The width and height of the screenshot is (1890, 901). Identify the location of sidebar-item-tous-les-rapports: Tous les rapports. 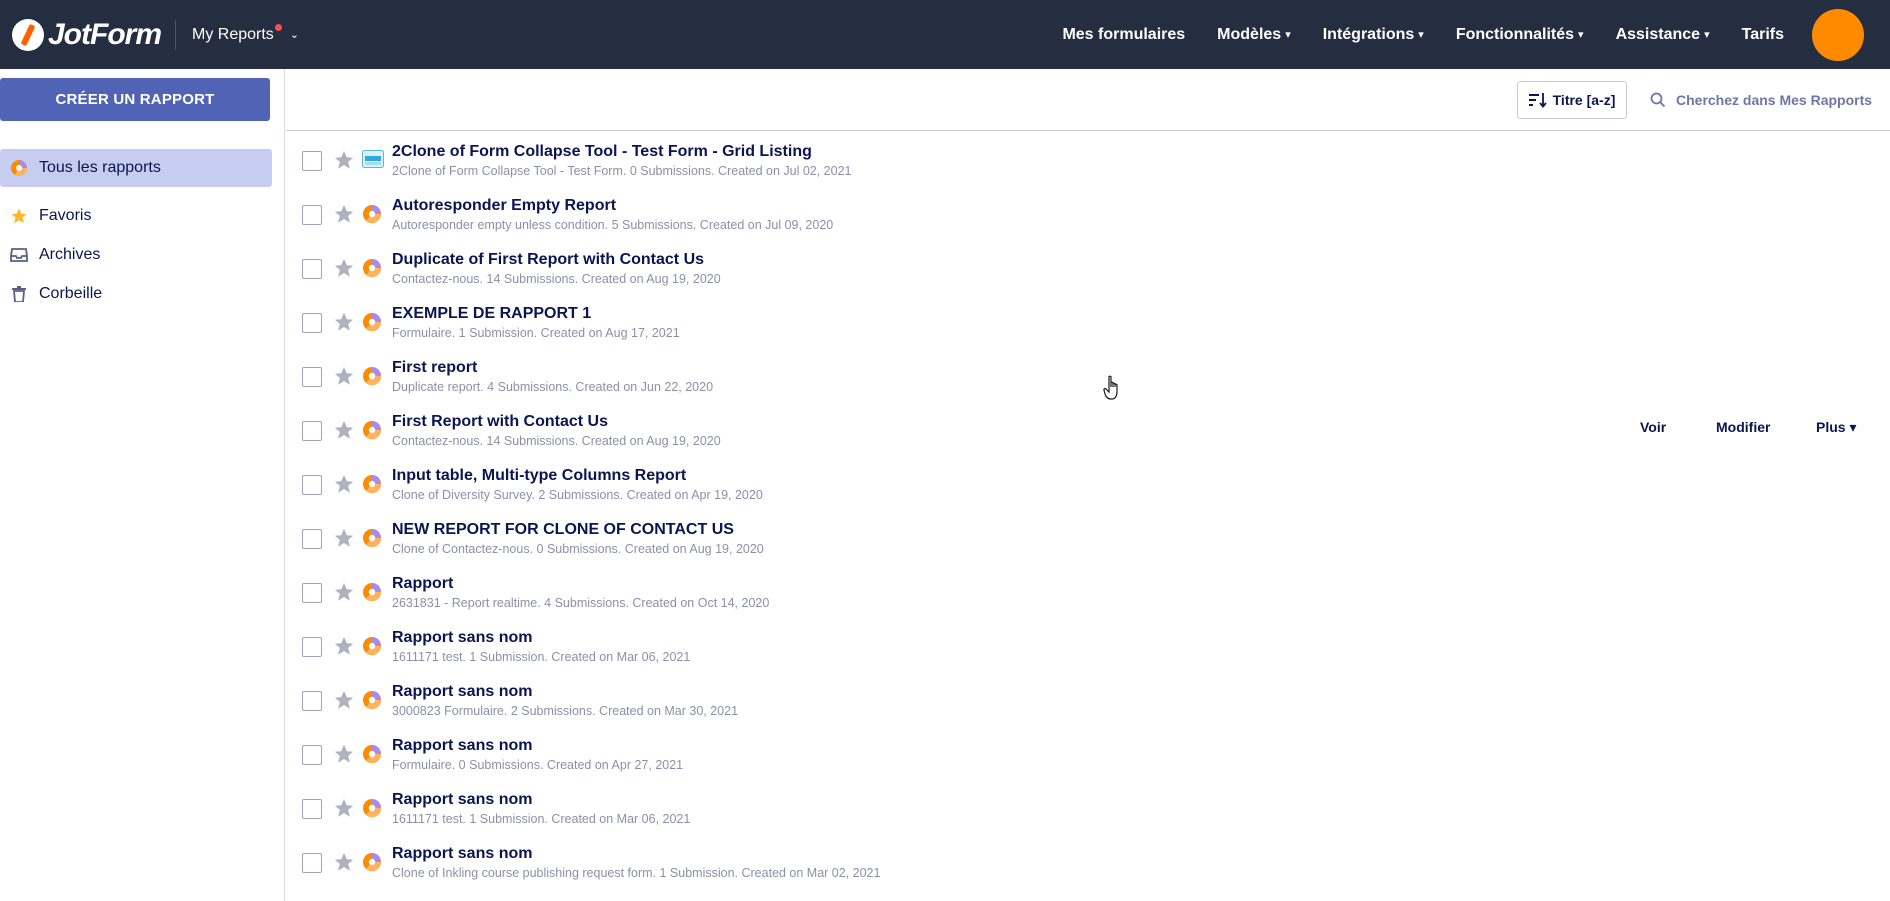
(136, 168).